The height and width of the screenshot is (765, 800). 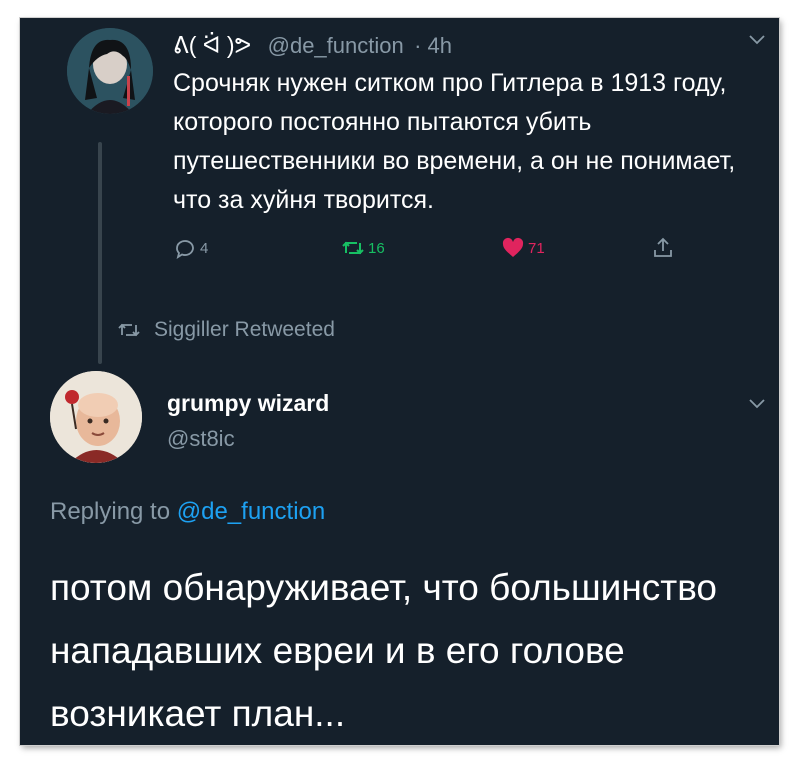 I want to click on like-button: 71, so click(x=523, y=248).